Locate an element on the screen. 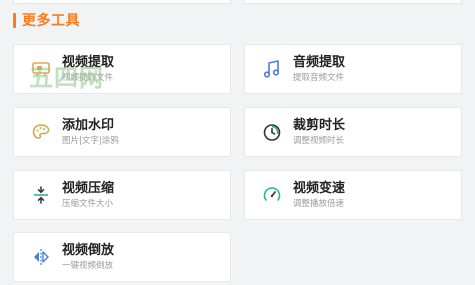 The height and width of the screenshot is (285, 475). tool-card-extract-frames: 视频提取 视频提取文件 is located at coordinates (122, 69).